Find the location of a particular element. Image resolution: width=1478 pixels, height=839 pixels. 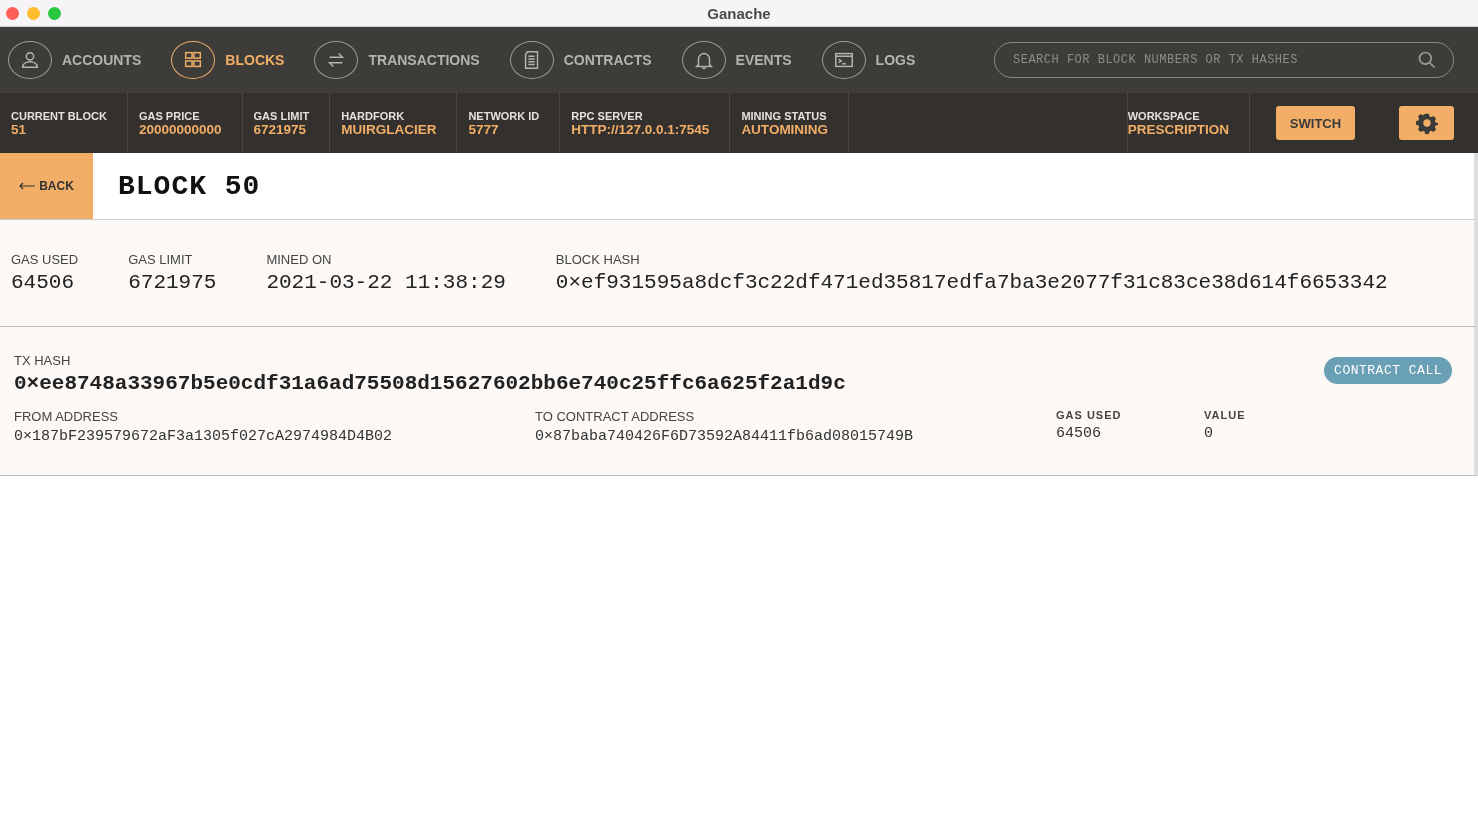

status-value: HTTP://127.0.0.1:7545 is located at coordinates (640, 129).